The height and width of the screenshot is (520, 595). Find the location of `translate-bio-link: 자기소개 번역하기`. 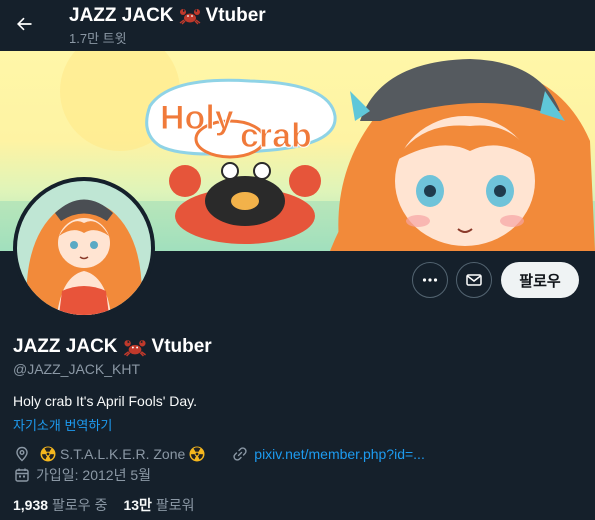

translate-bio-link: 자기소개 번역하기 is located at coordinates (62, 424).